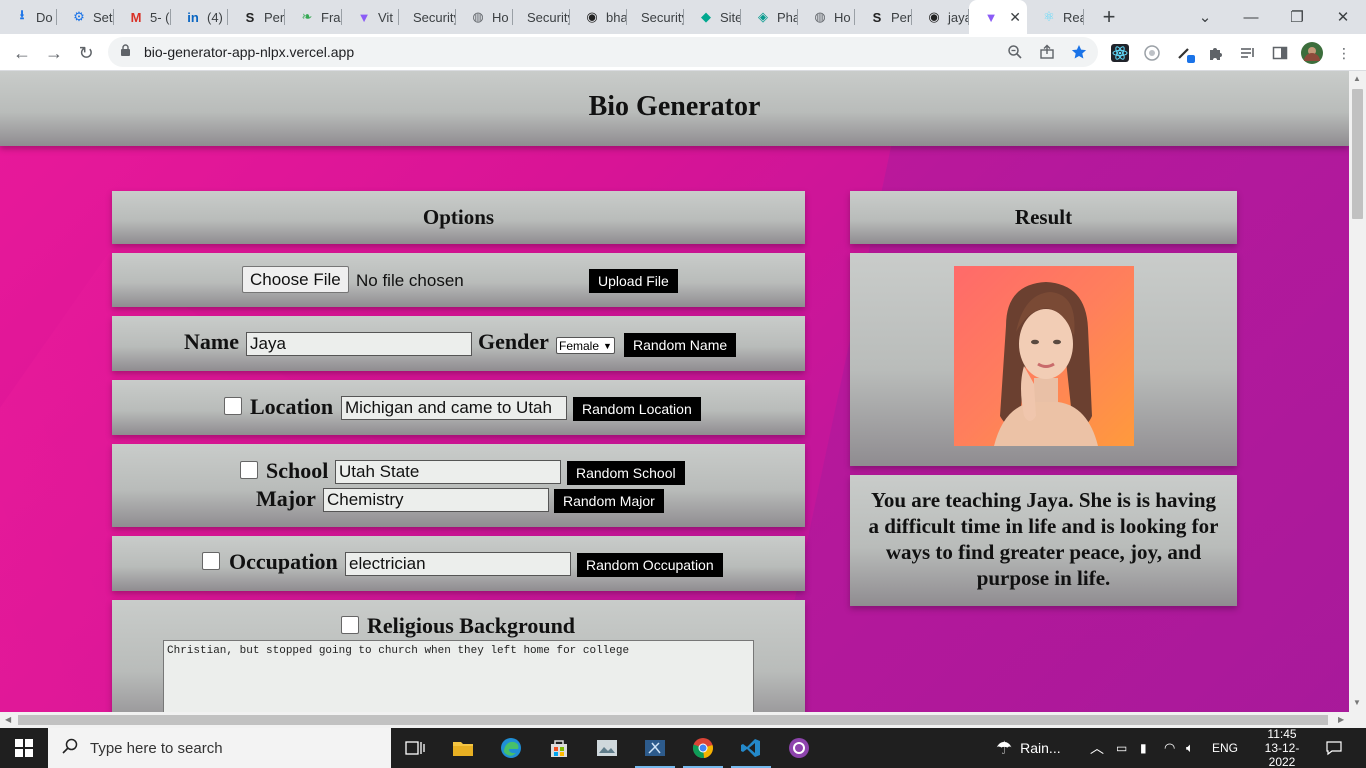  I want to click on browser-tab: ⭳ Do, so click(28, 17).